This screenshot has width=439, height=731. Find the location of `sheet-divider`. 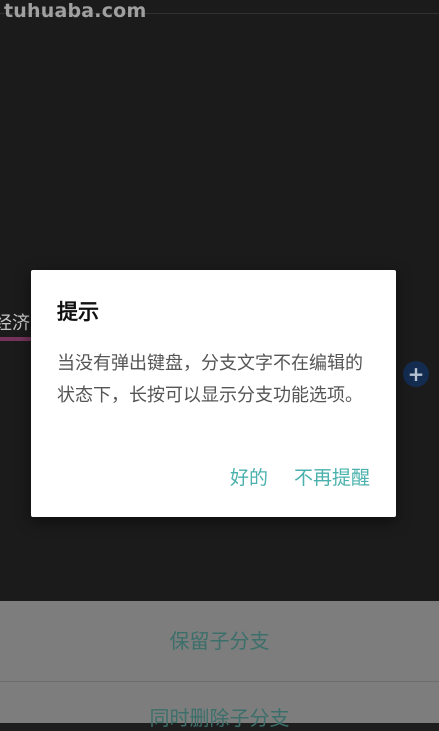

sheet-divider is located at coordinates (219, 681).